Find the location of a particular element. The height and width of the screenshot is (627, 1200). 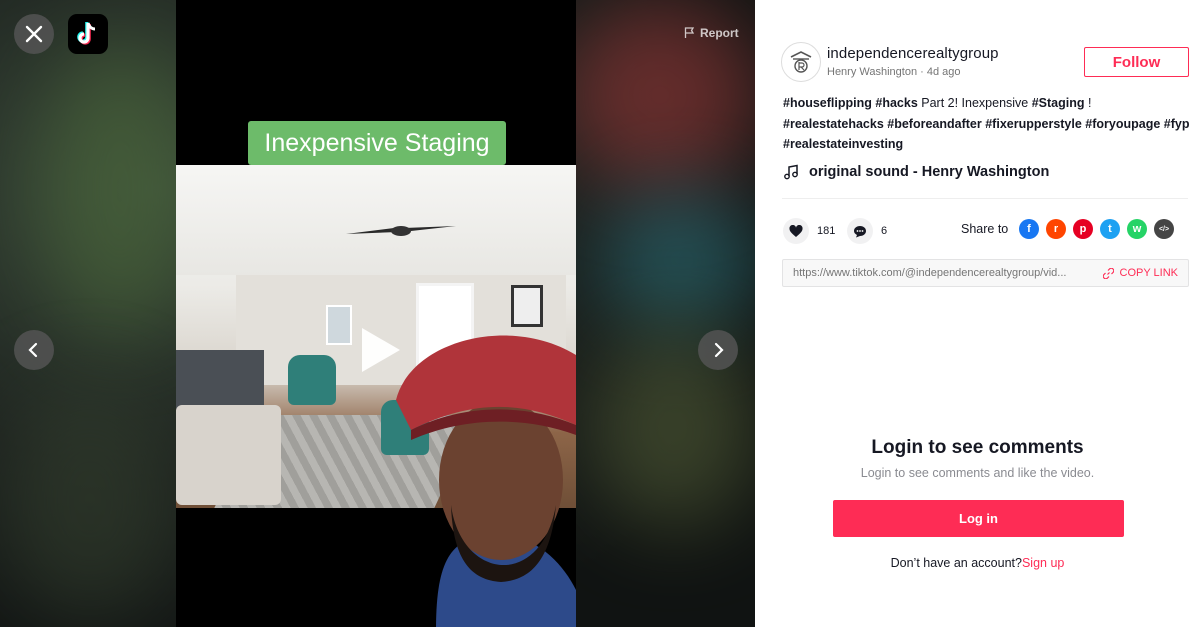

report-button: Report is located at coordinates (711, 33).